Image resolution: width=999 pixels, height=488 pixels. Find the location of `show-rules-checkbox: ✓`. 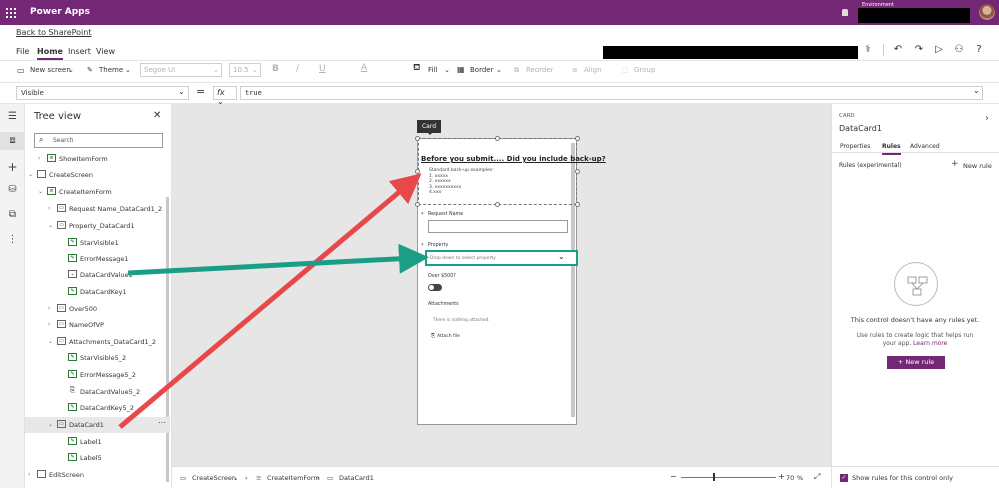

show-rules-checkbox: ✓ is located at coordinates (844, 478).